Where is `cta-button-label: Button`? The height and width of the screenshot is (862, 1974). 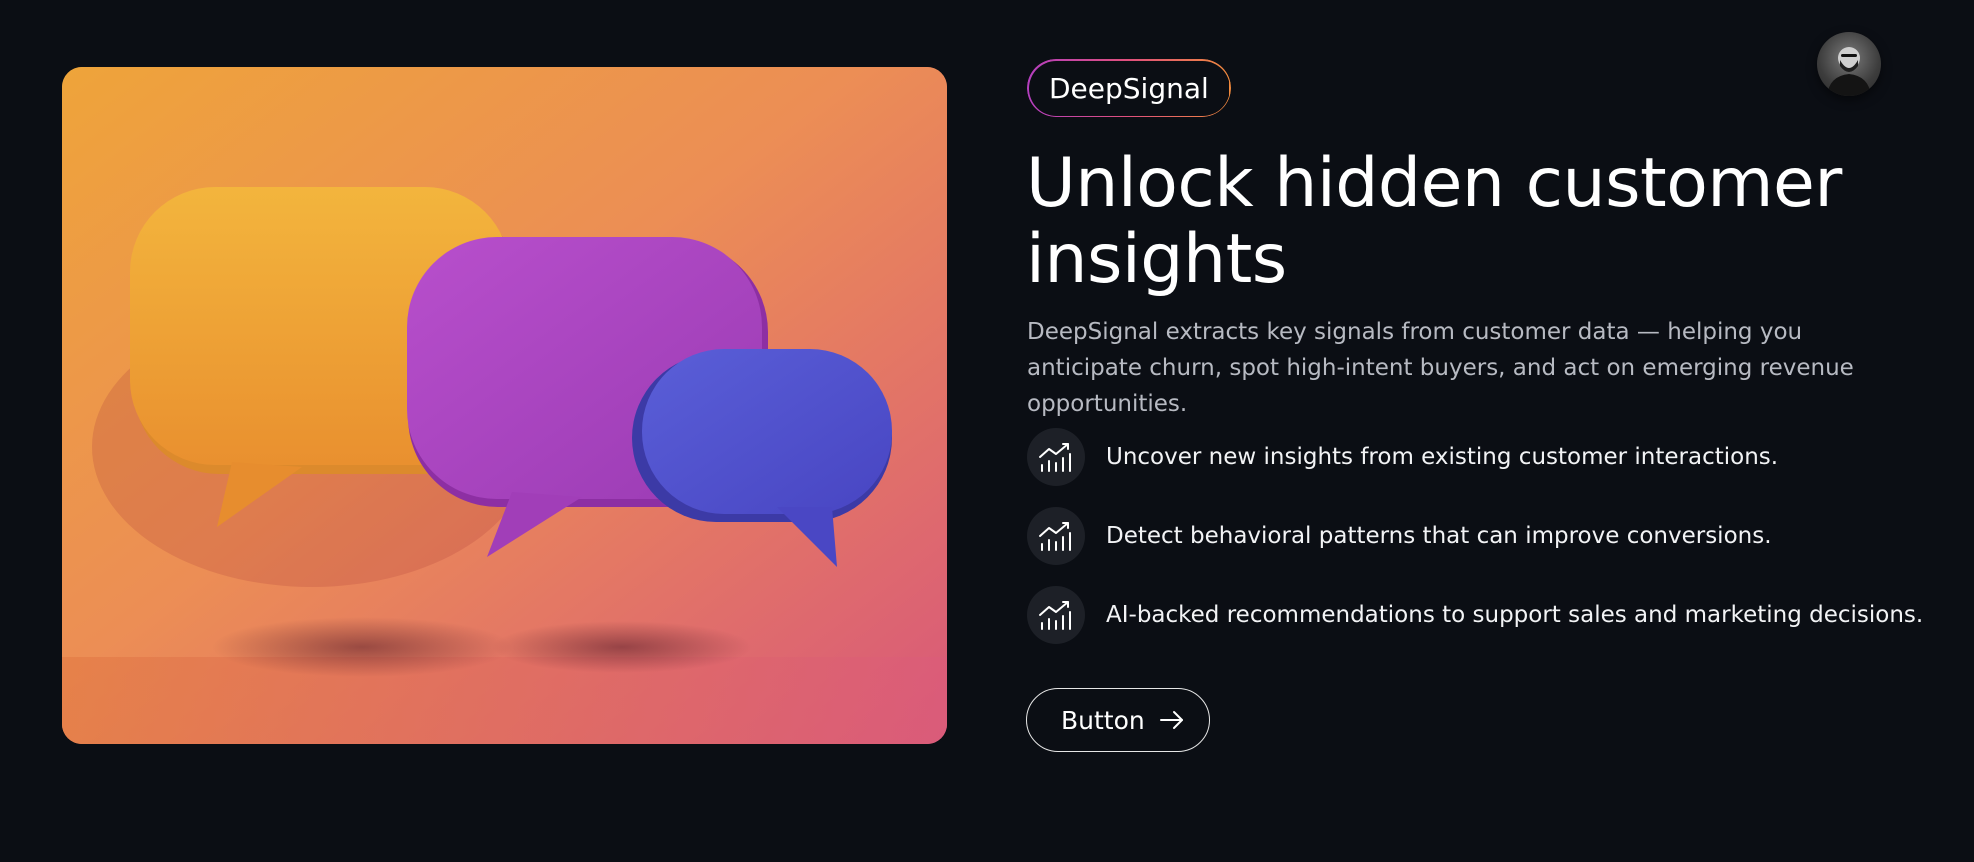 cta-button-label: Button is located at coordinates (1103, 720).